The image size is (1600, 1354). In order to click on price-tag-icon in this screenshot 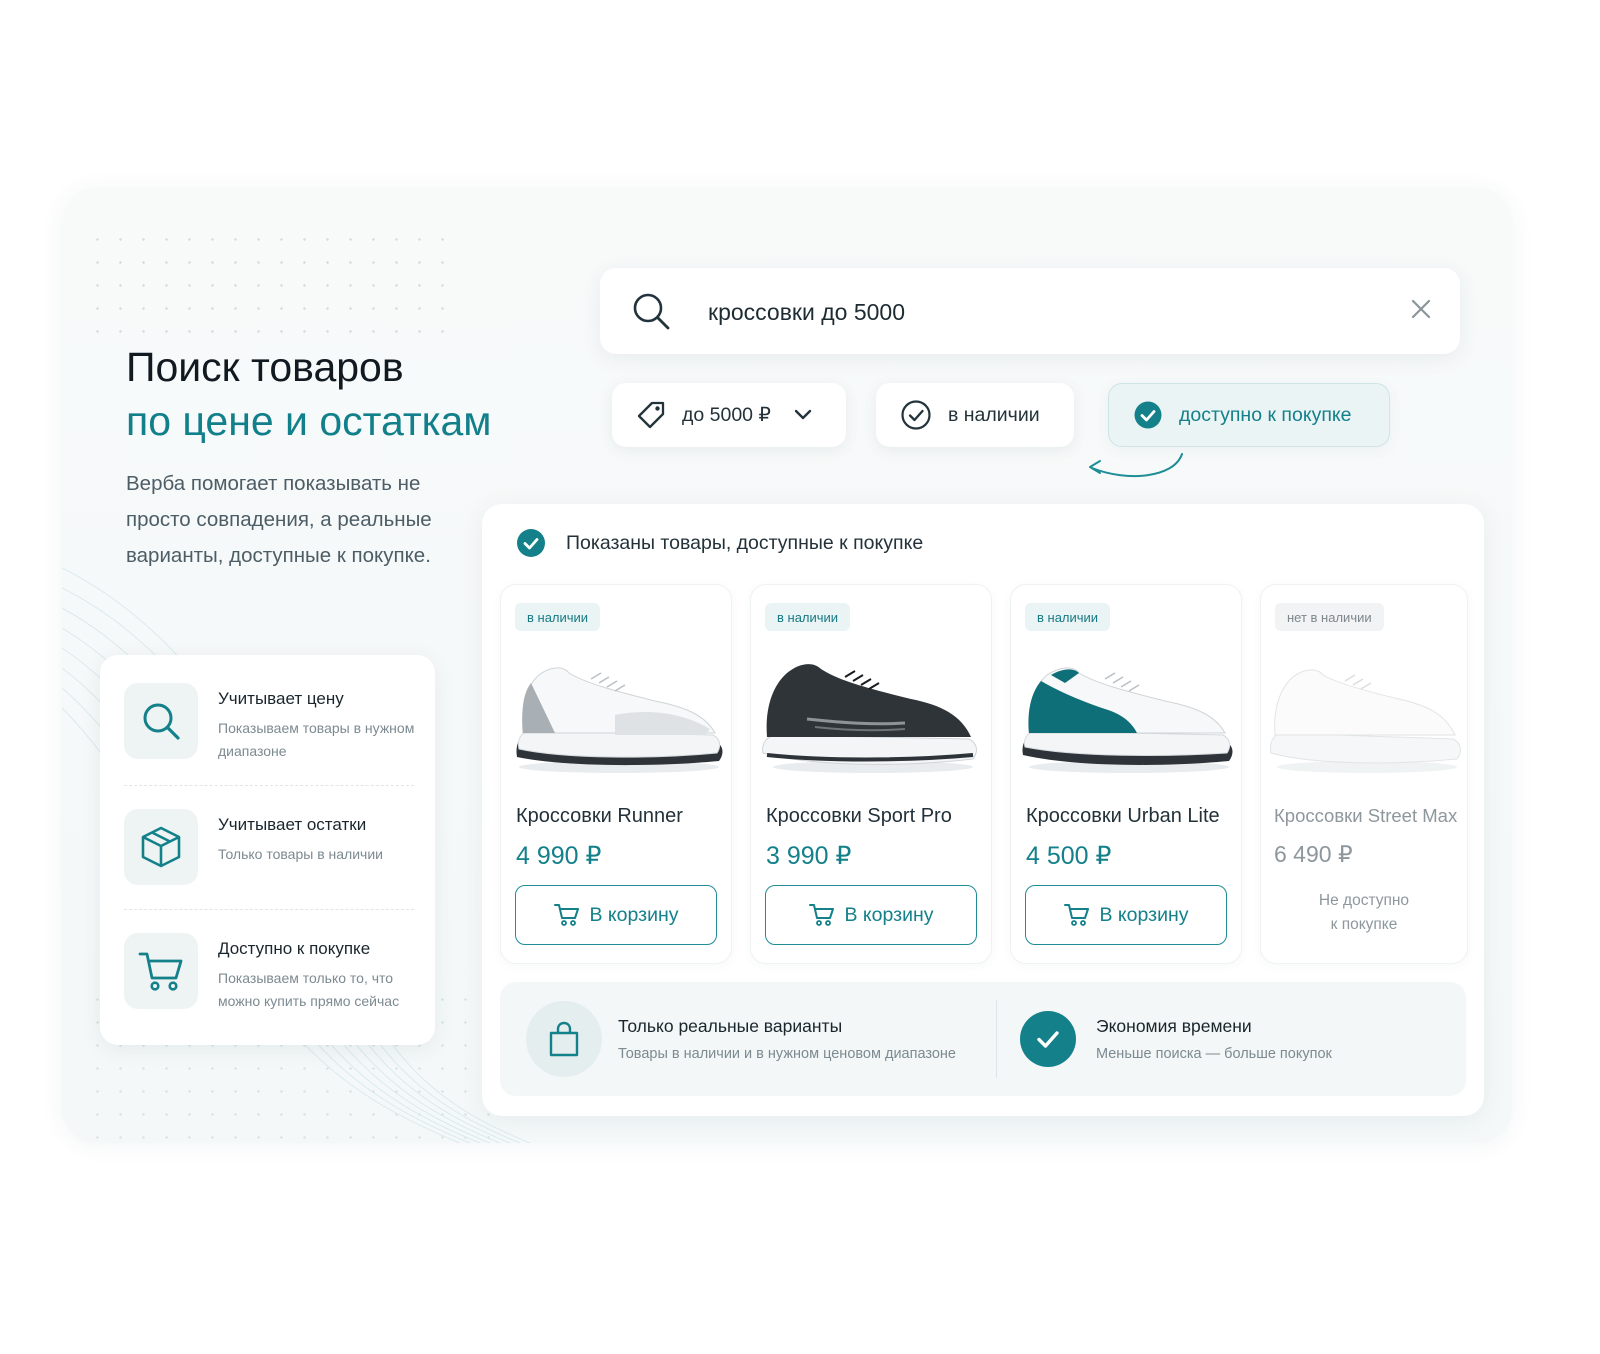, I will do `click(651, 415)`.